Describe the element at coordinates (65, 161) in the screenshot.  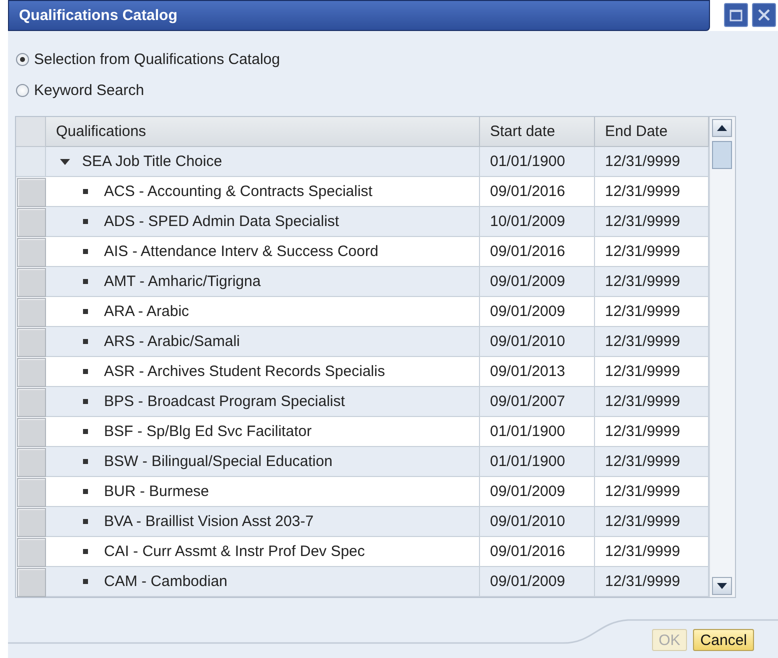
I see `expand-arrow-icon` at that location.